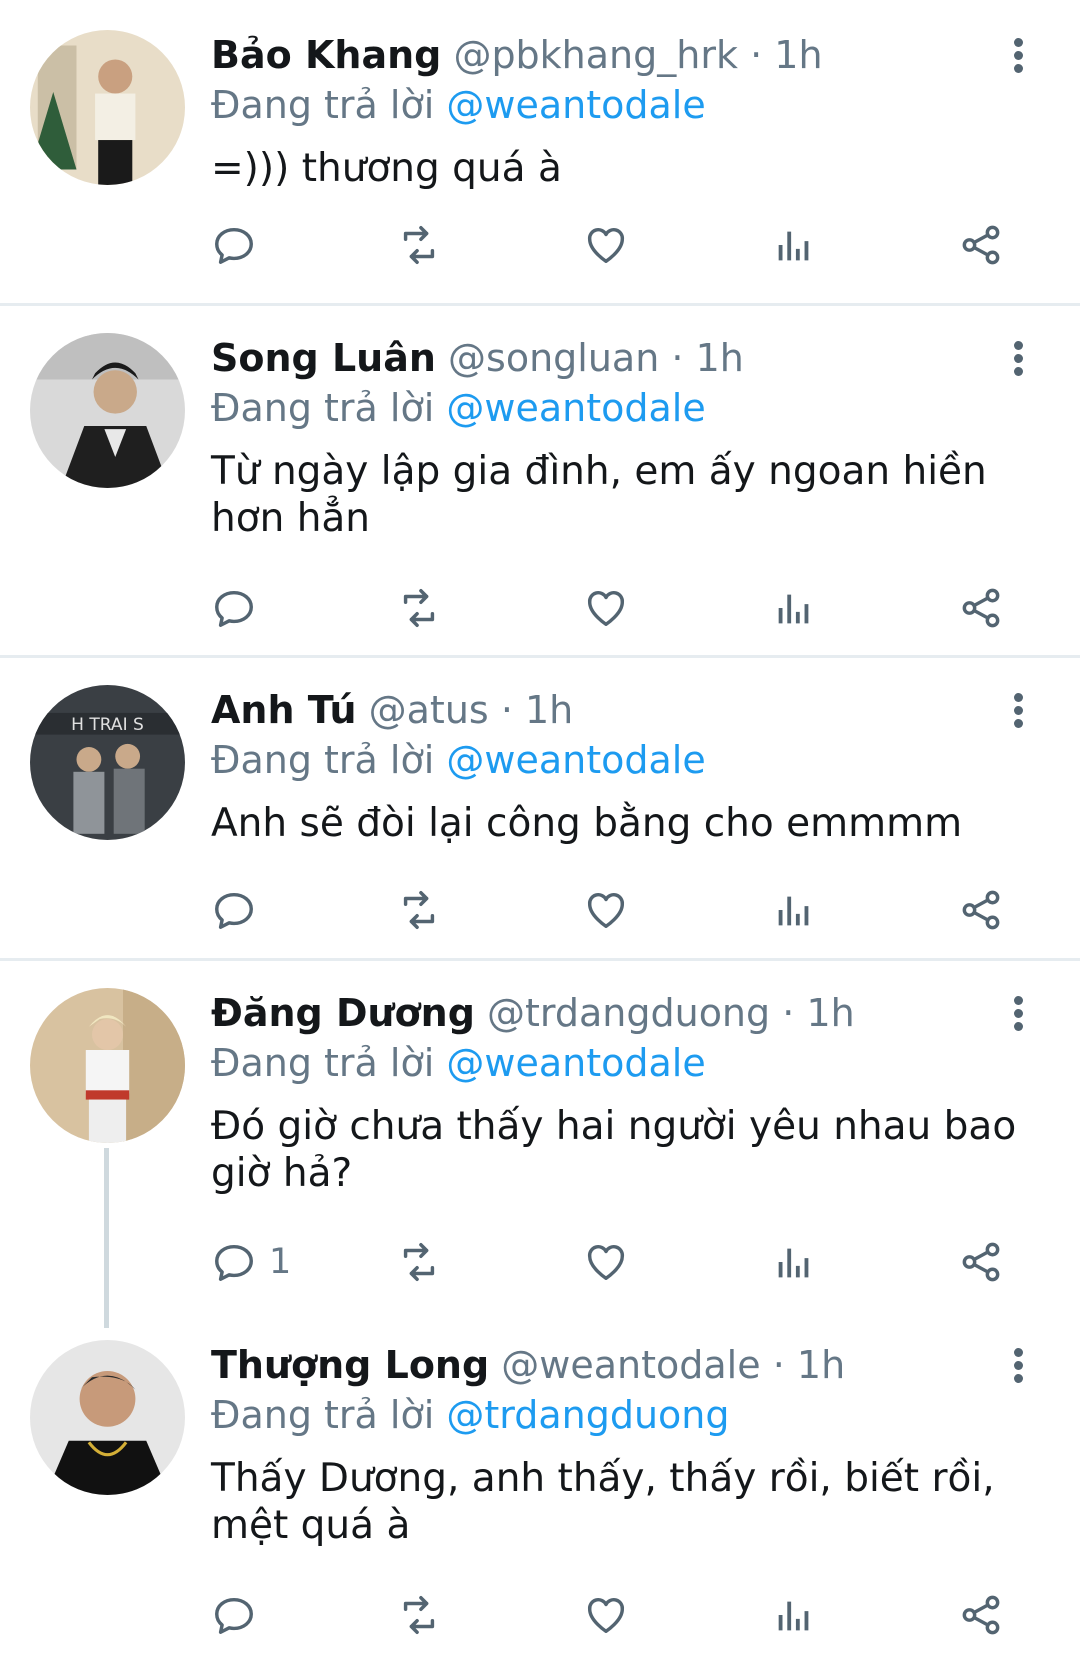  Describe the element at coordinates (280, 1262) in the screenshot. I see `reply-count: 1` at that location.